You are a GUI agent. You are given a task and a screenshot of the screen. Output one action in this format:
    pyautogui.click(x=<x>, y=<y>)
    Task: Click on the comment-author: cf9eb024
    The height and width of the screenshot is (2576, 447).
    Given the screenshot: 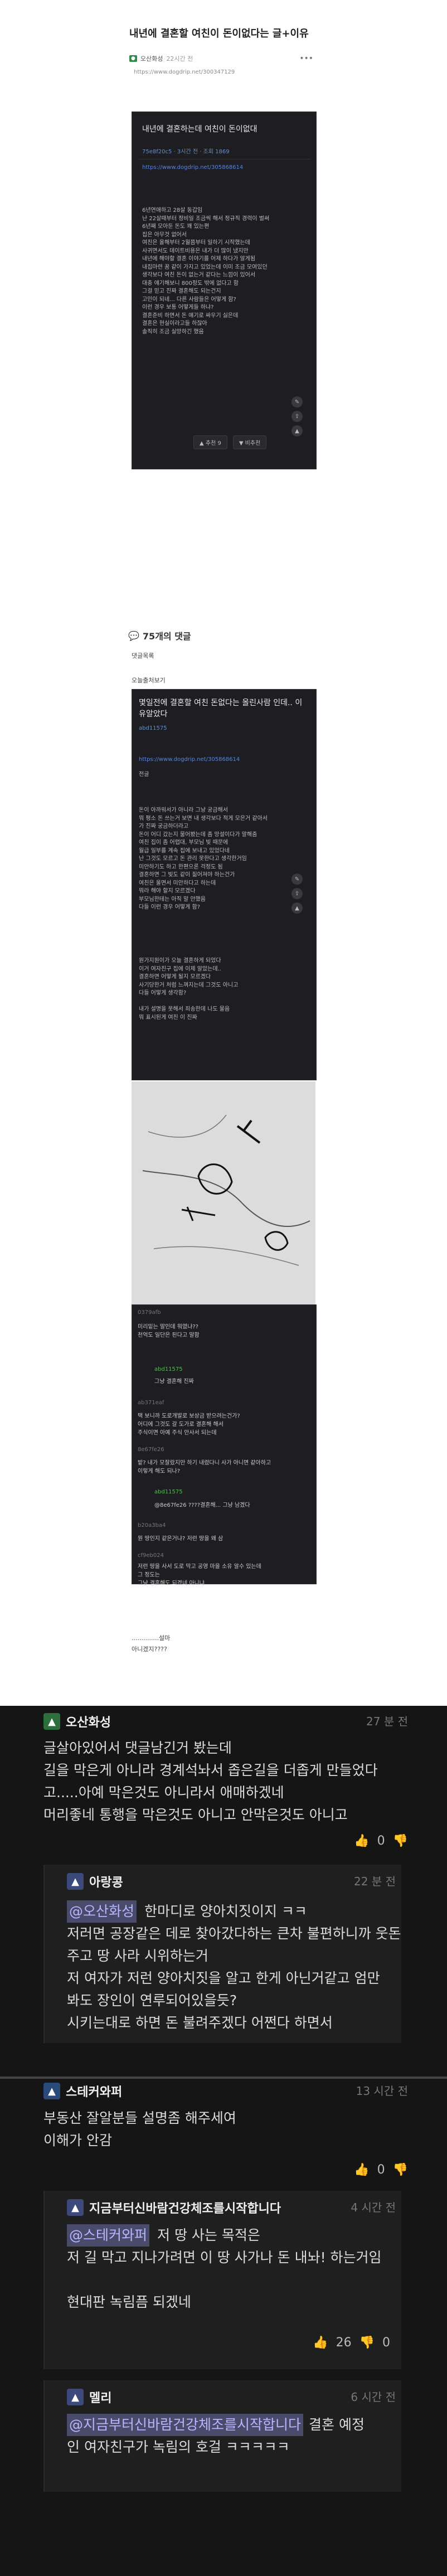 What is the action you would take?
    pyautogui.click(x=151, y=1556)
    